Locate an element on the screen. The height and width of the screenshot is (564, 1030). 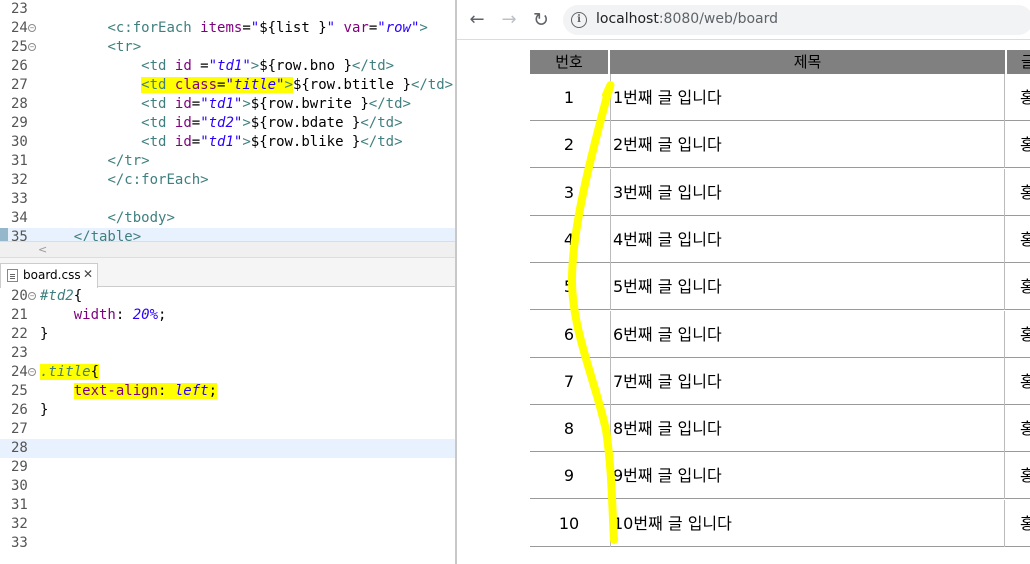
jsp_editor-line: 33 is located at coordinates (227, 199).